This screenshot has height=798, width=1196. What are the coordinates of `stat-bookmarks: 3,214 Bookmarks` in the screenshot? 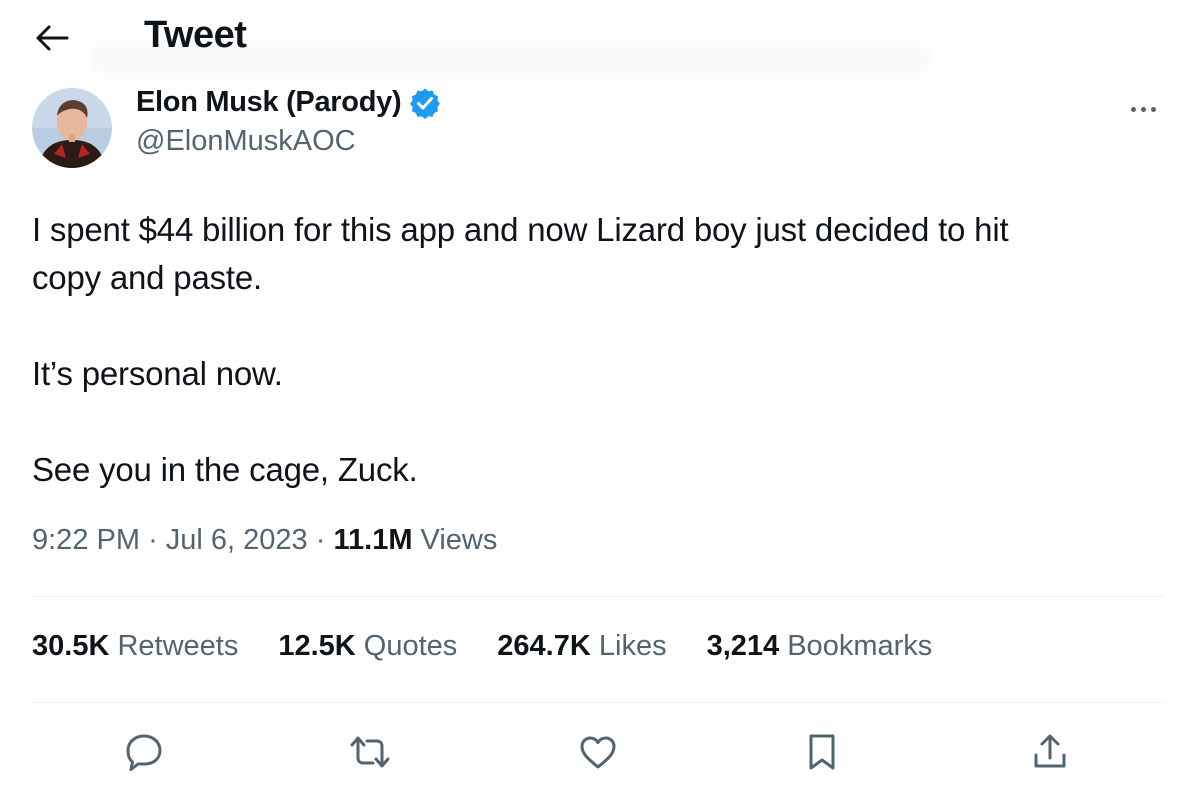 It's located at (820, 646).